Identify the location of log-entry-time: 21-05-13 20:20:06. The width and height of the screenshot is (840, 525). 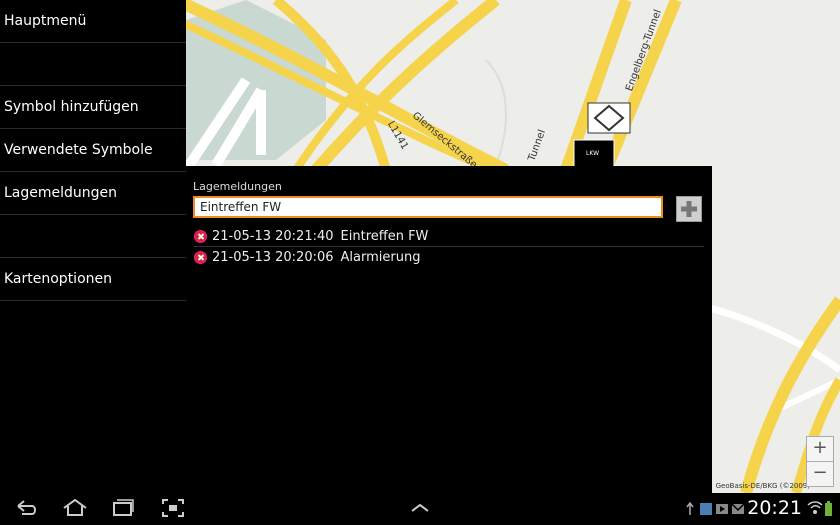
(273, 257).